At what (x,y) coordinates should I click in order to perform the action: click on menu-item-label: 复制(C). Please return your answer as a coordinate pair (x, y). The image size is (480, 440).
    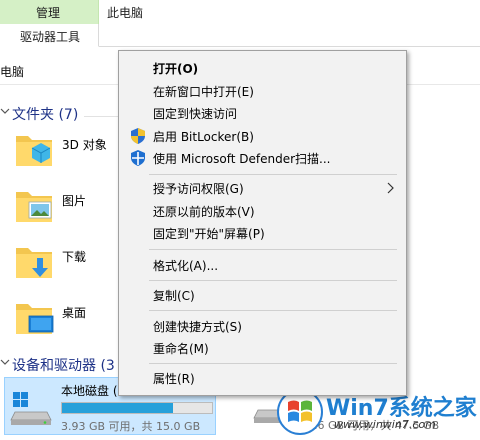
    Looking at the image, I should click on (174, 296).